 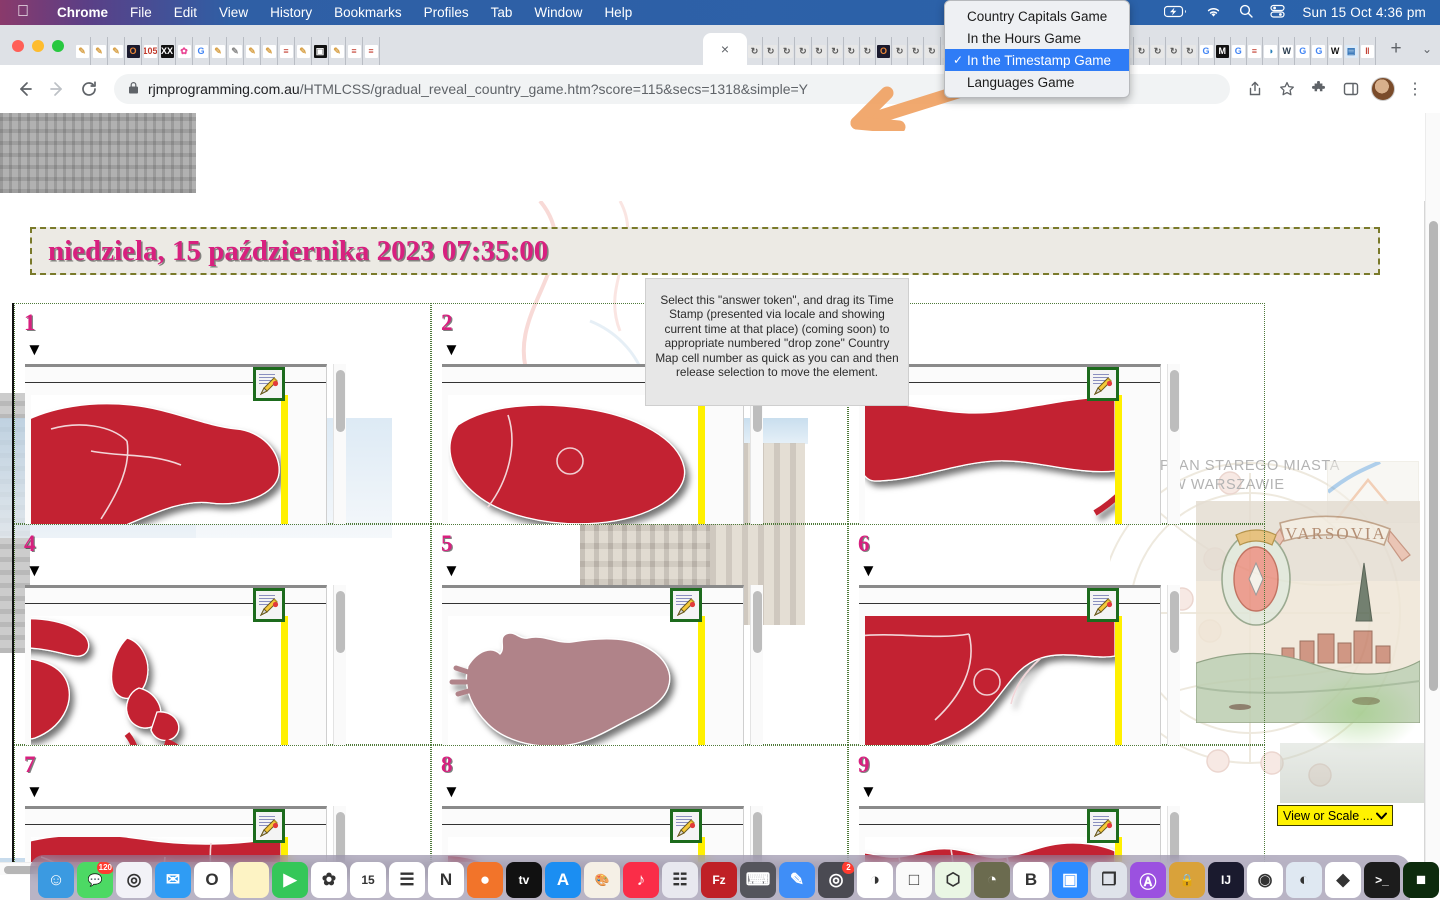 What do you see at coordinates (1351, 51) in the screenshot?
I see `browser-tab-57: ▤` at bounding box center [1351, 51].